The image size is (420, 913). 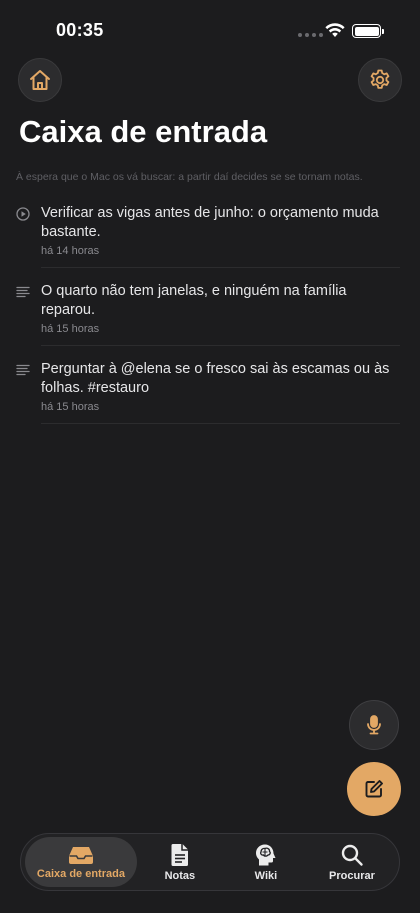 I want to click on home-icon, so click(x=40, y=80).